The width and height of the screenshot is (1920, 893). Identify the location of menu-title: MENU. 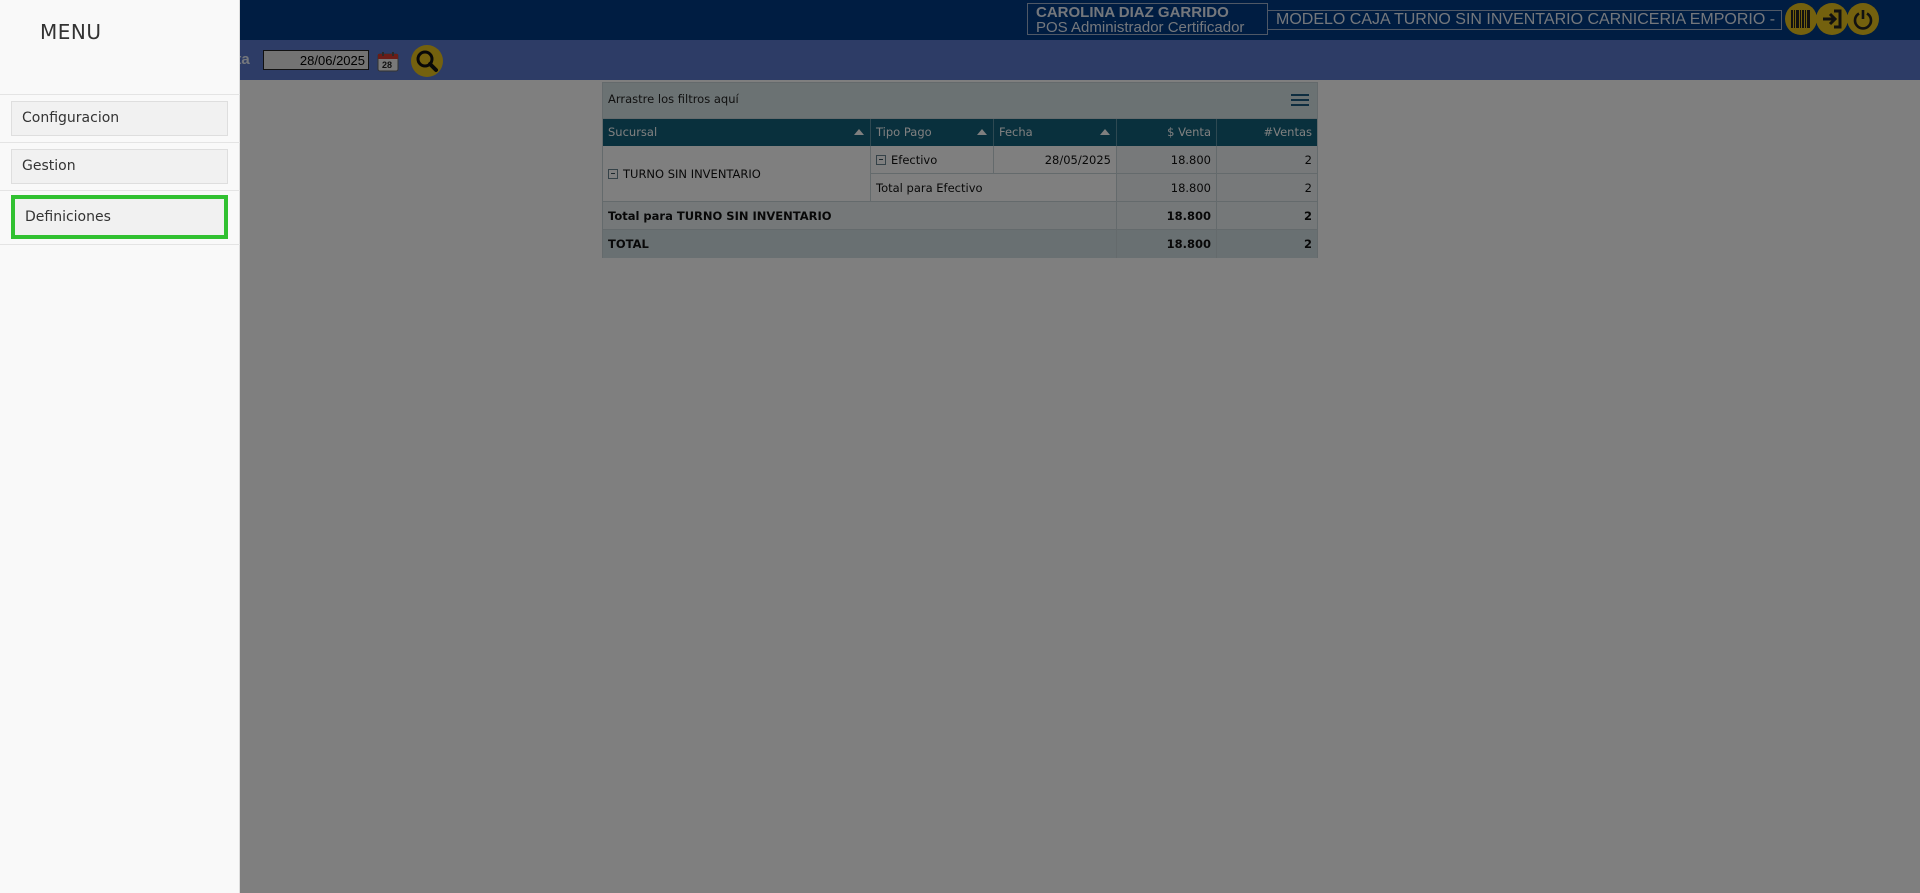
(71, 32).